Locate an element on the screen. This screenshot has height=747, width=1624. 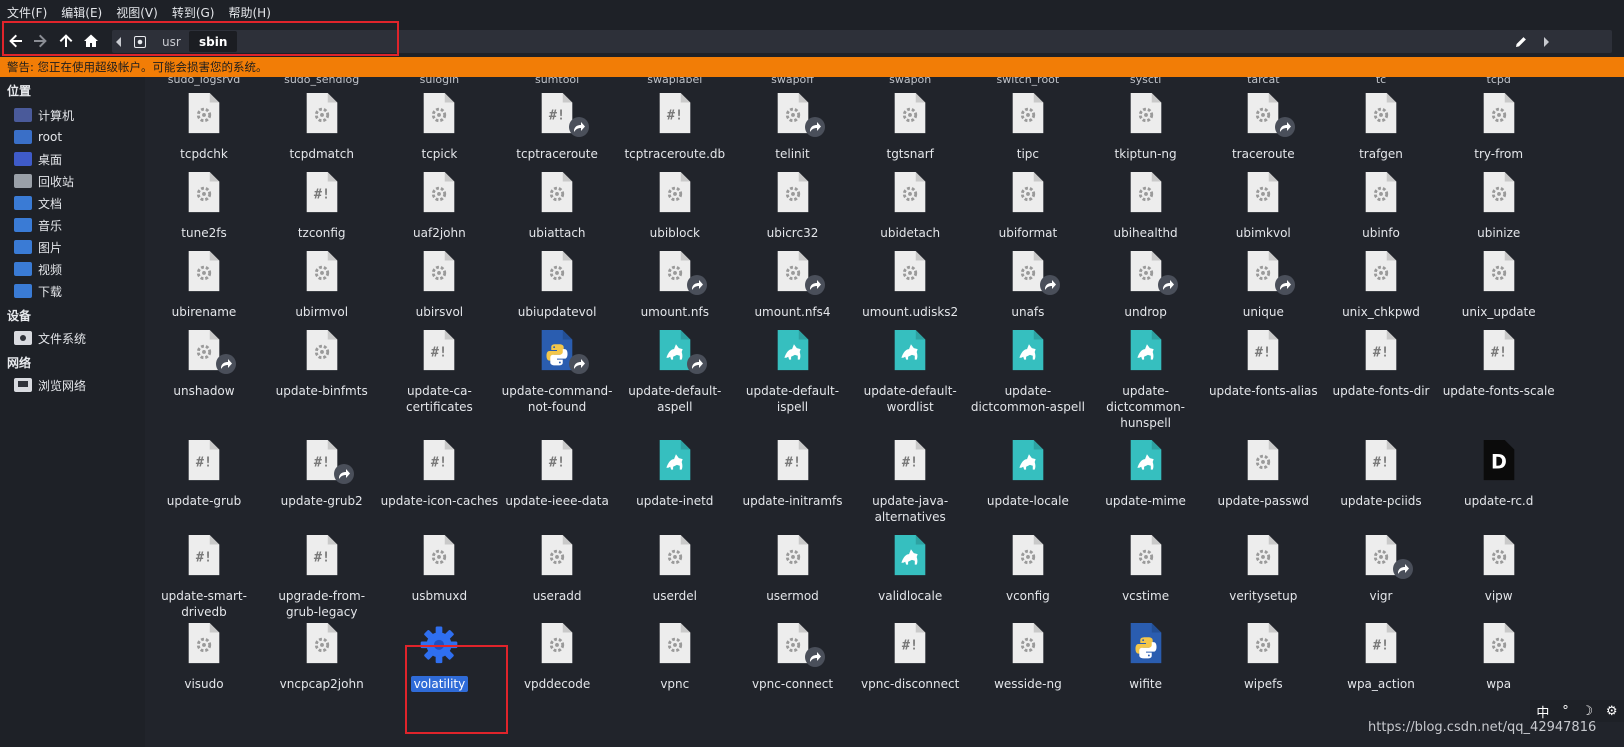
file-item: #! update-fonts-scale is located at coordinates (1499, 364).